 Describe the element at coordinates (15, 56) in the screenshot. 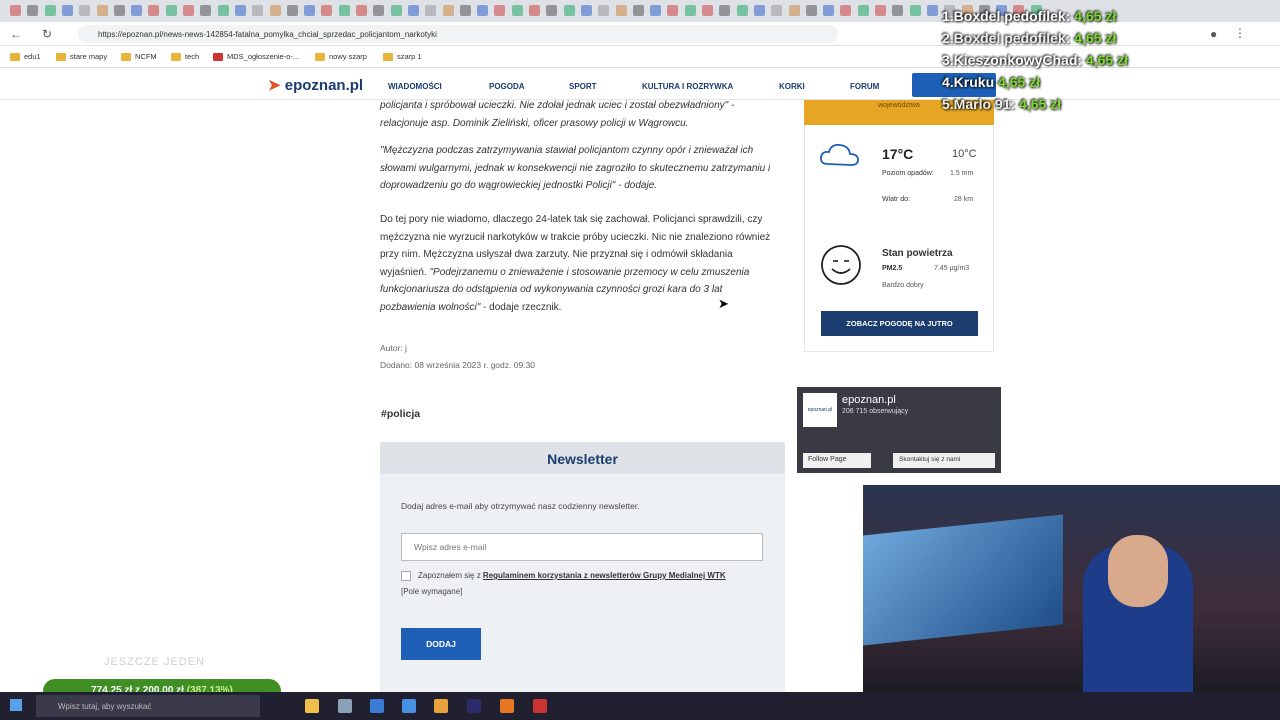

I see `folder-icon` at that location.